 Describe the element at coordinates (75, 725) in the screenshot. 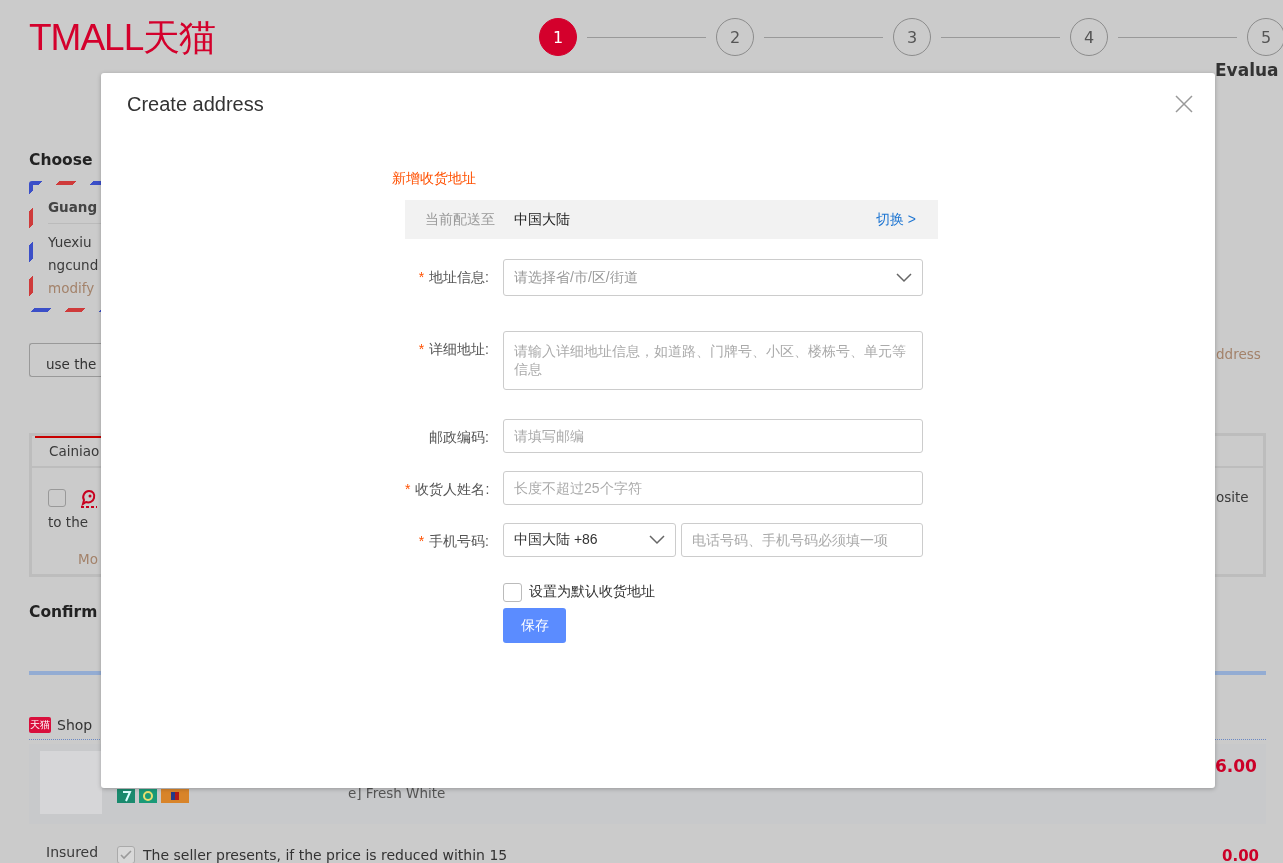

I see `shop-name: Shop` at that location.